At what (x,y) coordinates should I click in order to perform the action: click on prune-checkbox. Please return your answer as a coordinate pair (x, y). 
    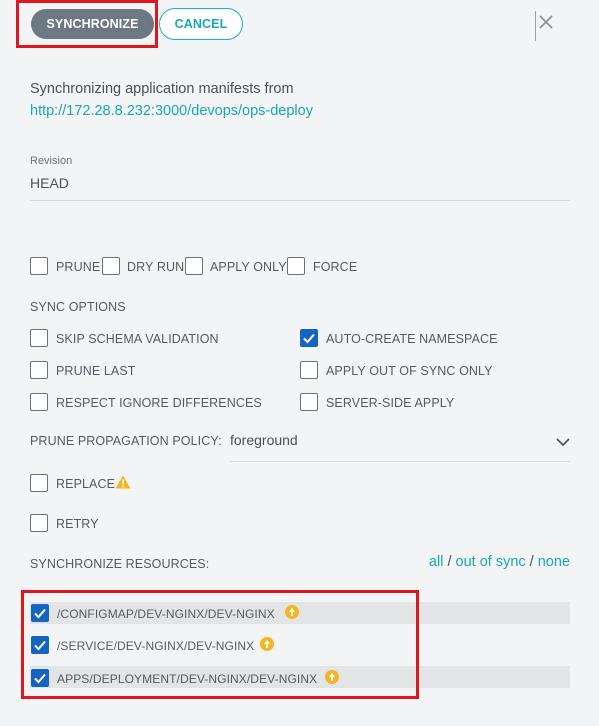
    Looking at the image, I should click on (39, 266).